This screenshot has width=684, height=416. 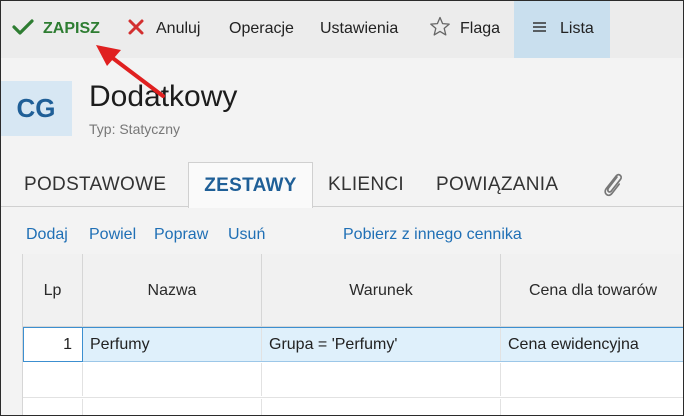 I want to click on operations-label: Operacje, so click(x=261, y=28).